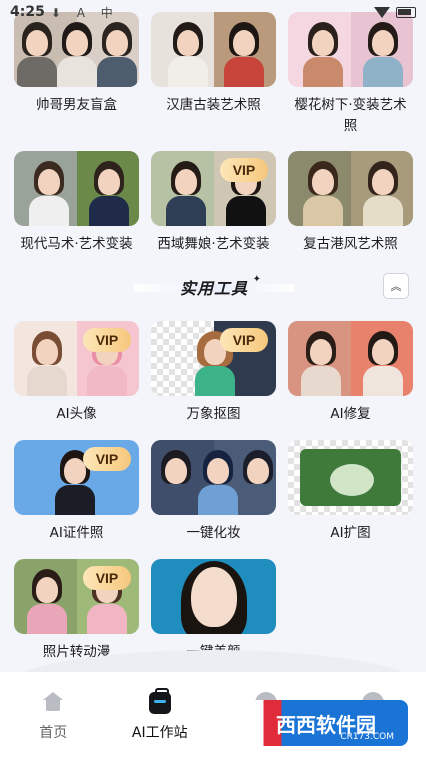 This screenshot has width=426, height=757. I want to click on tool-card-ai-avatar: VIP AI头像, so click(76, 373).